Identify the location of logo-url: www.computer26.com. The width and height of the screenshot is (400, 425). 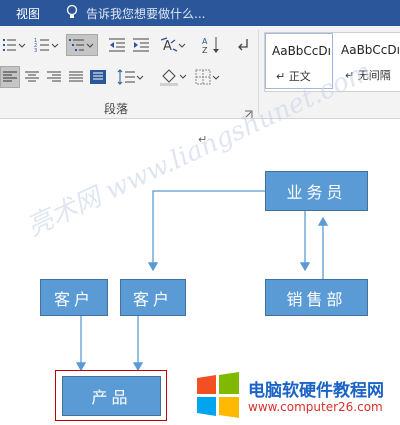
(315, 407).